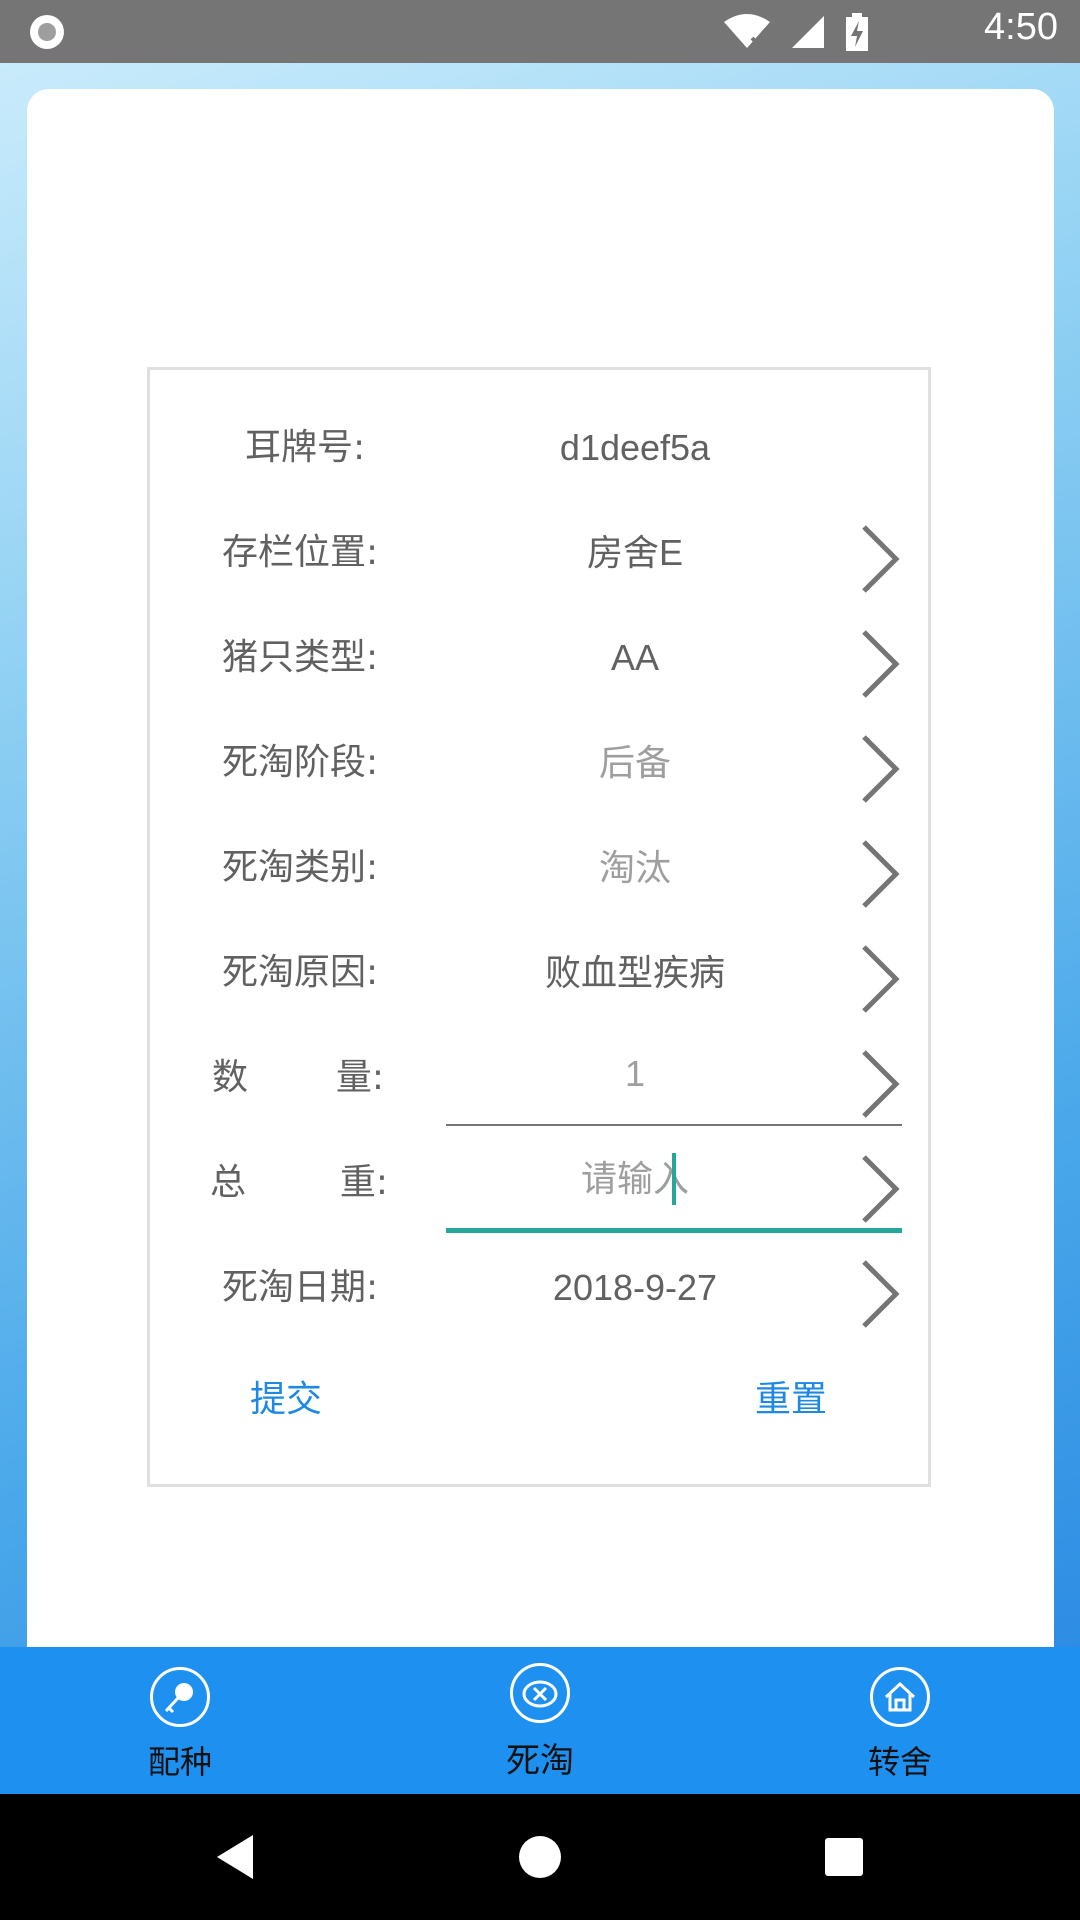 The height and width of the screenshot is (1920, 1080). I want to click on quantity-label: 数 量:, so click(298, 1078).